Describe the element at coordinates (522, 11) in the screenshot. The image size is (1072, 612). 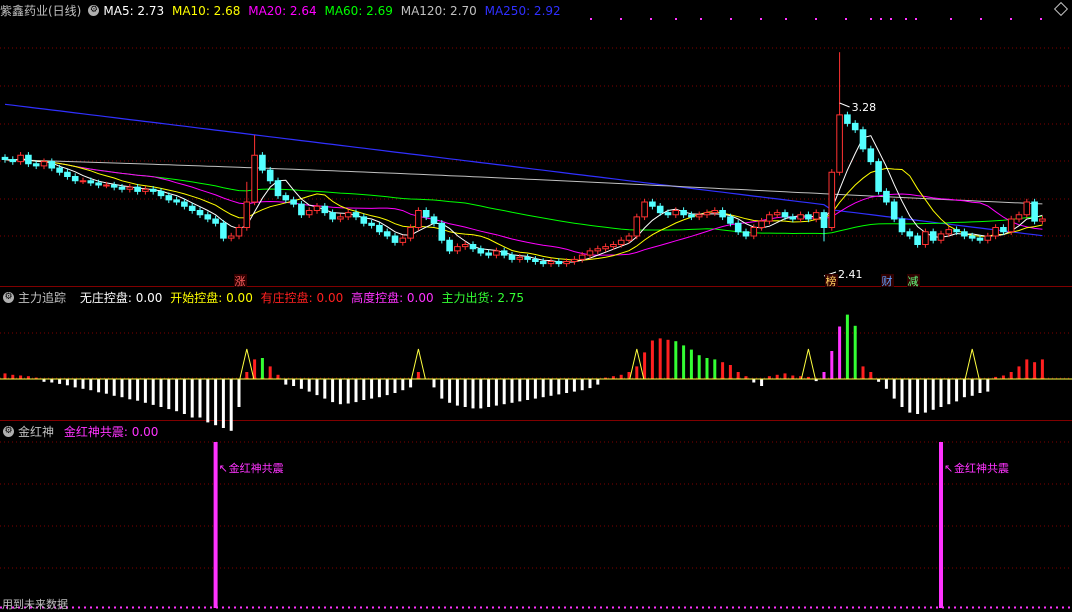
I see `ma250-value: MA250: 2.92` at that location.